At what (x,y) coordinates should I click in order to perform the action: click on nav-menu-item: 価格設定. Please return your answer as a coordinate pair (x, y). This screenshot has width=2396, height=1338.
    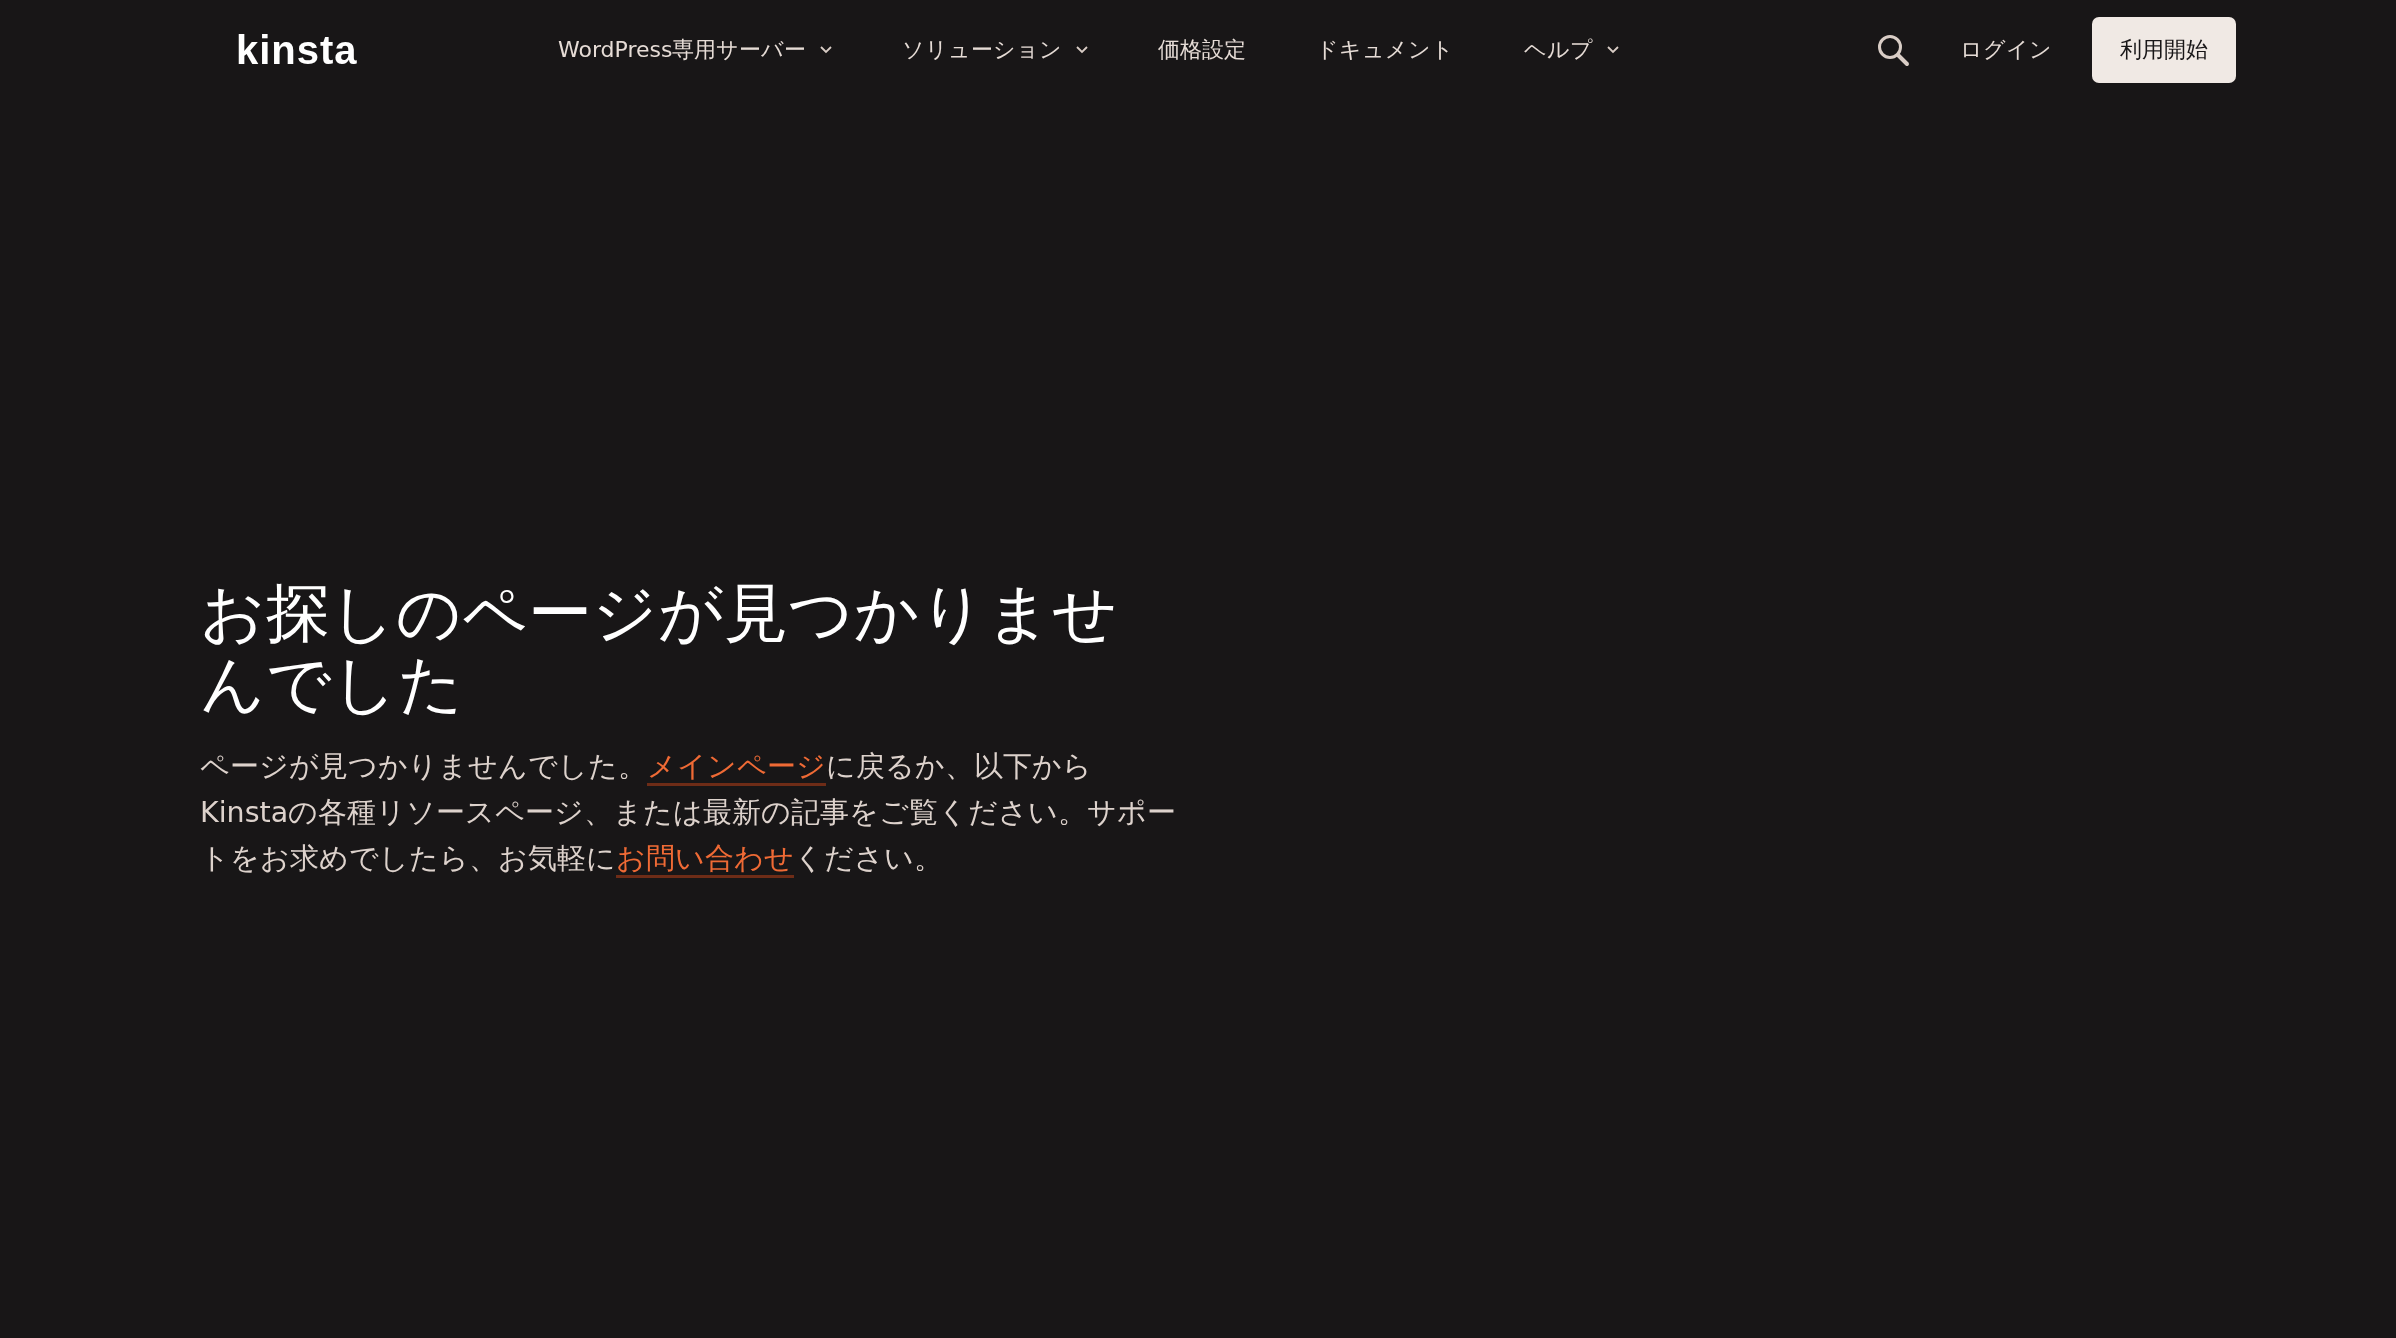
    Looking at the image, I should click on (1202, 50).